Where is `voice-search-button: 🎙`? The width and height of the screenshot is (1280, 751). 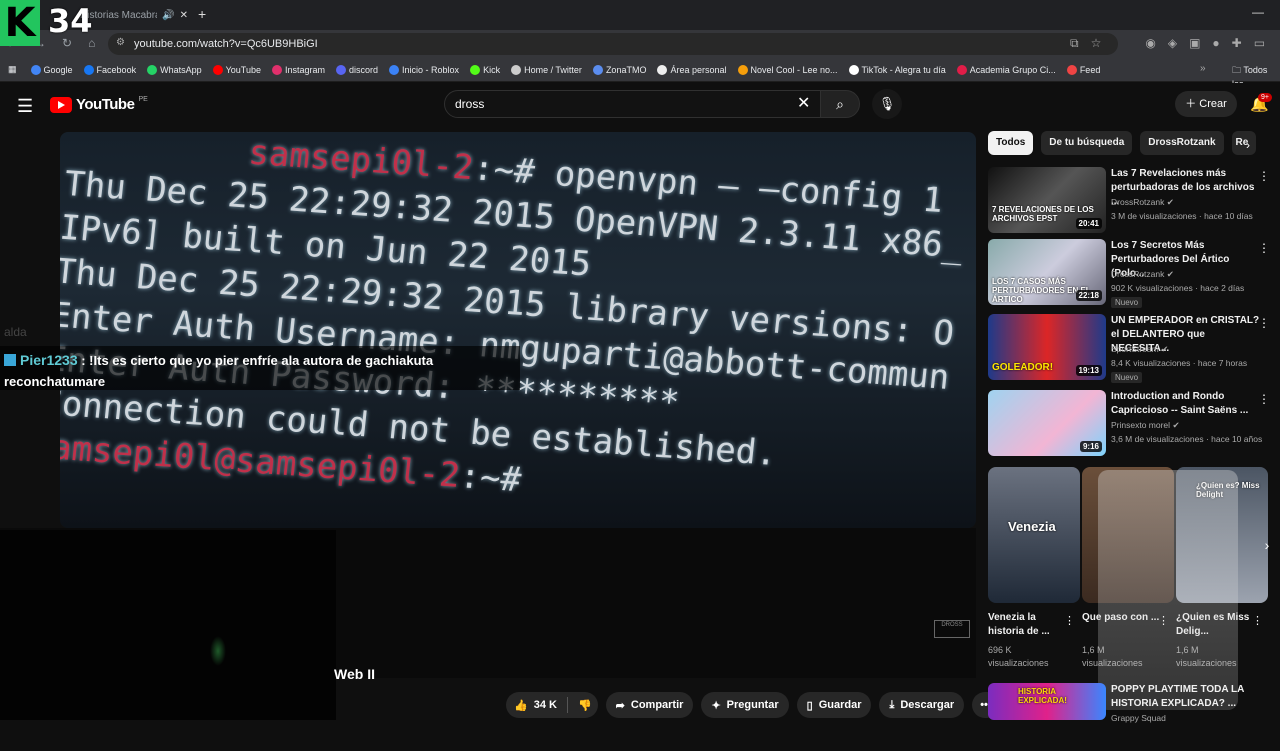
voice-search-button: 🎙 is located at coordinates (887, 104).